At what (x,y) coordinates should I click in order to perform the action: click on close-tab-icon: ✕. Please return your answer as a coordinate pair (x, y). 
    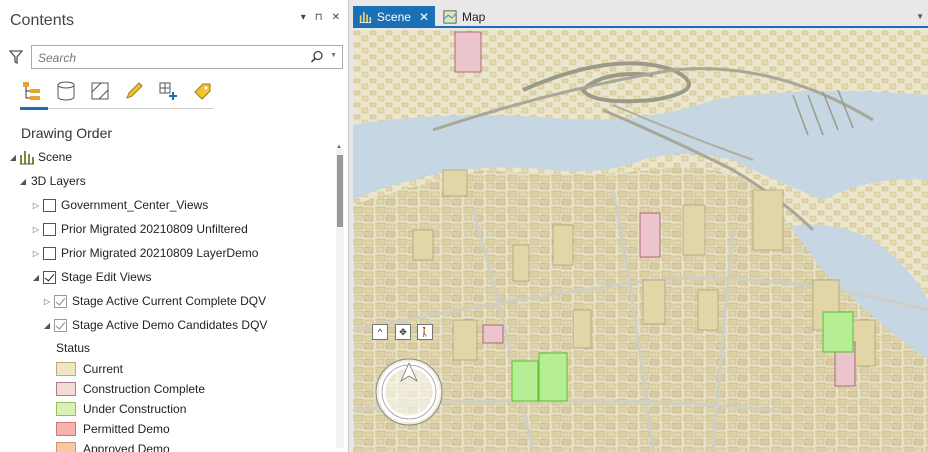
    Looking at the image, I should click on (424, 17).